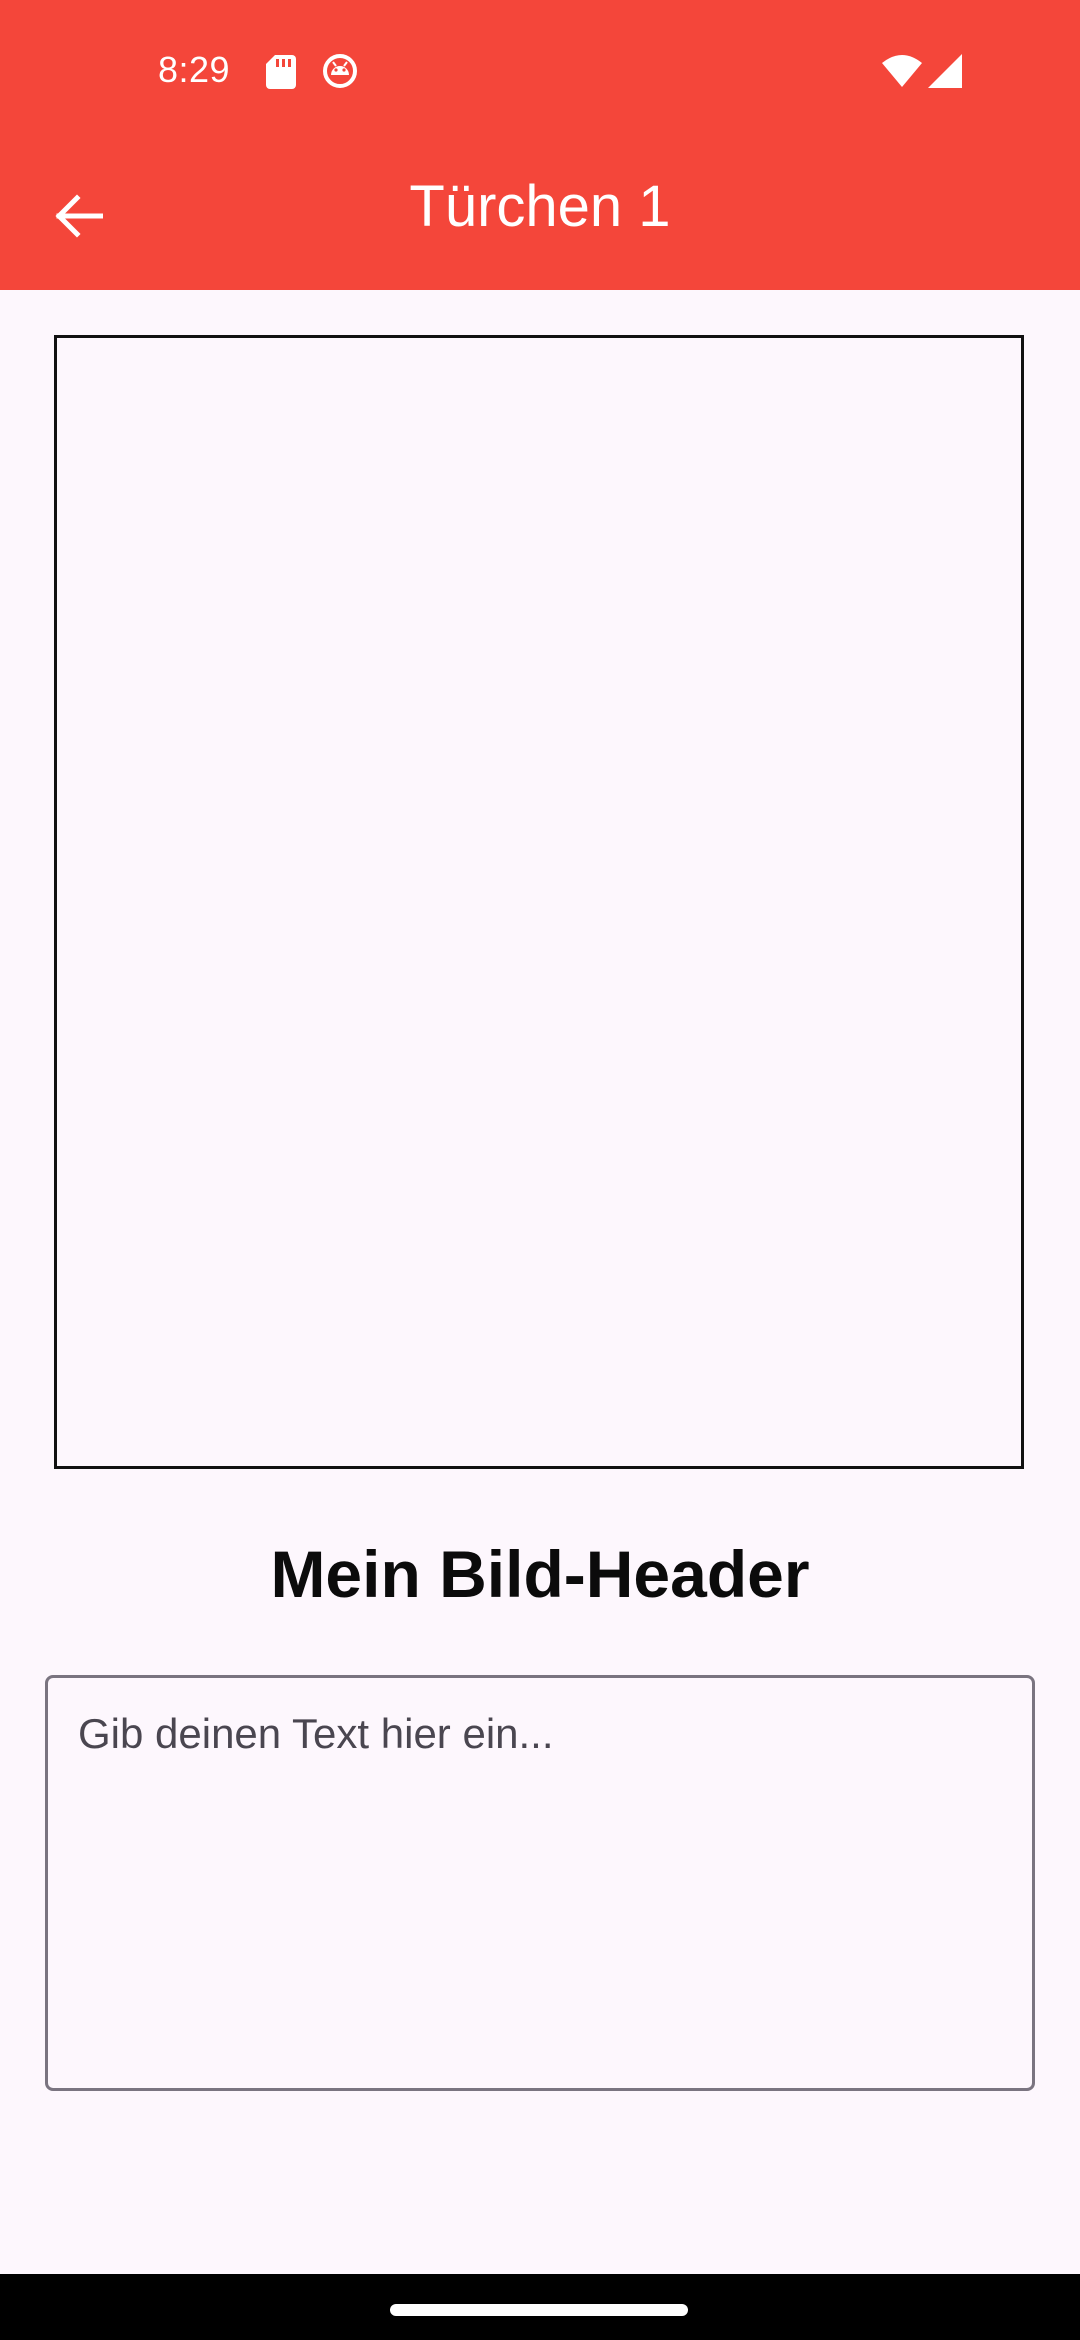 This screenshot has width=1080, height=2340. Describe the element at coordinates (540, 71) in the screenshot. I see `status-bar: 8:29` at that location.